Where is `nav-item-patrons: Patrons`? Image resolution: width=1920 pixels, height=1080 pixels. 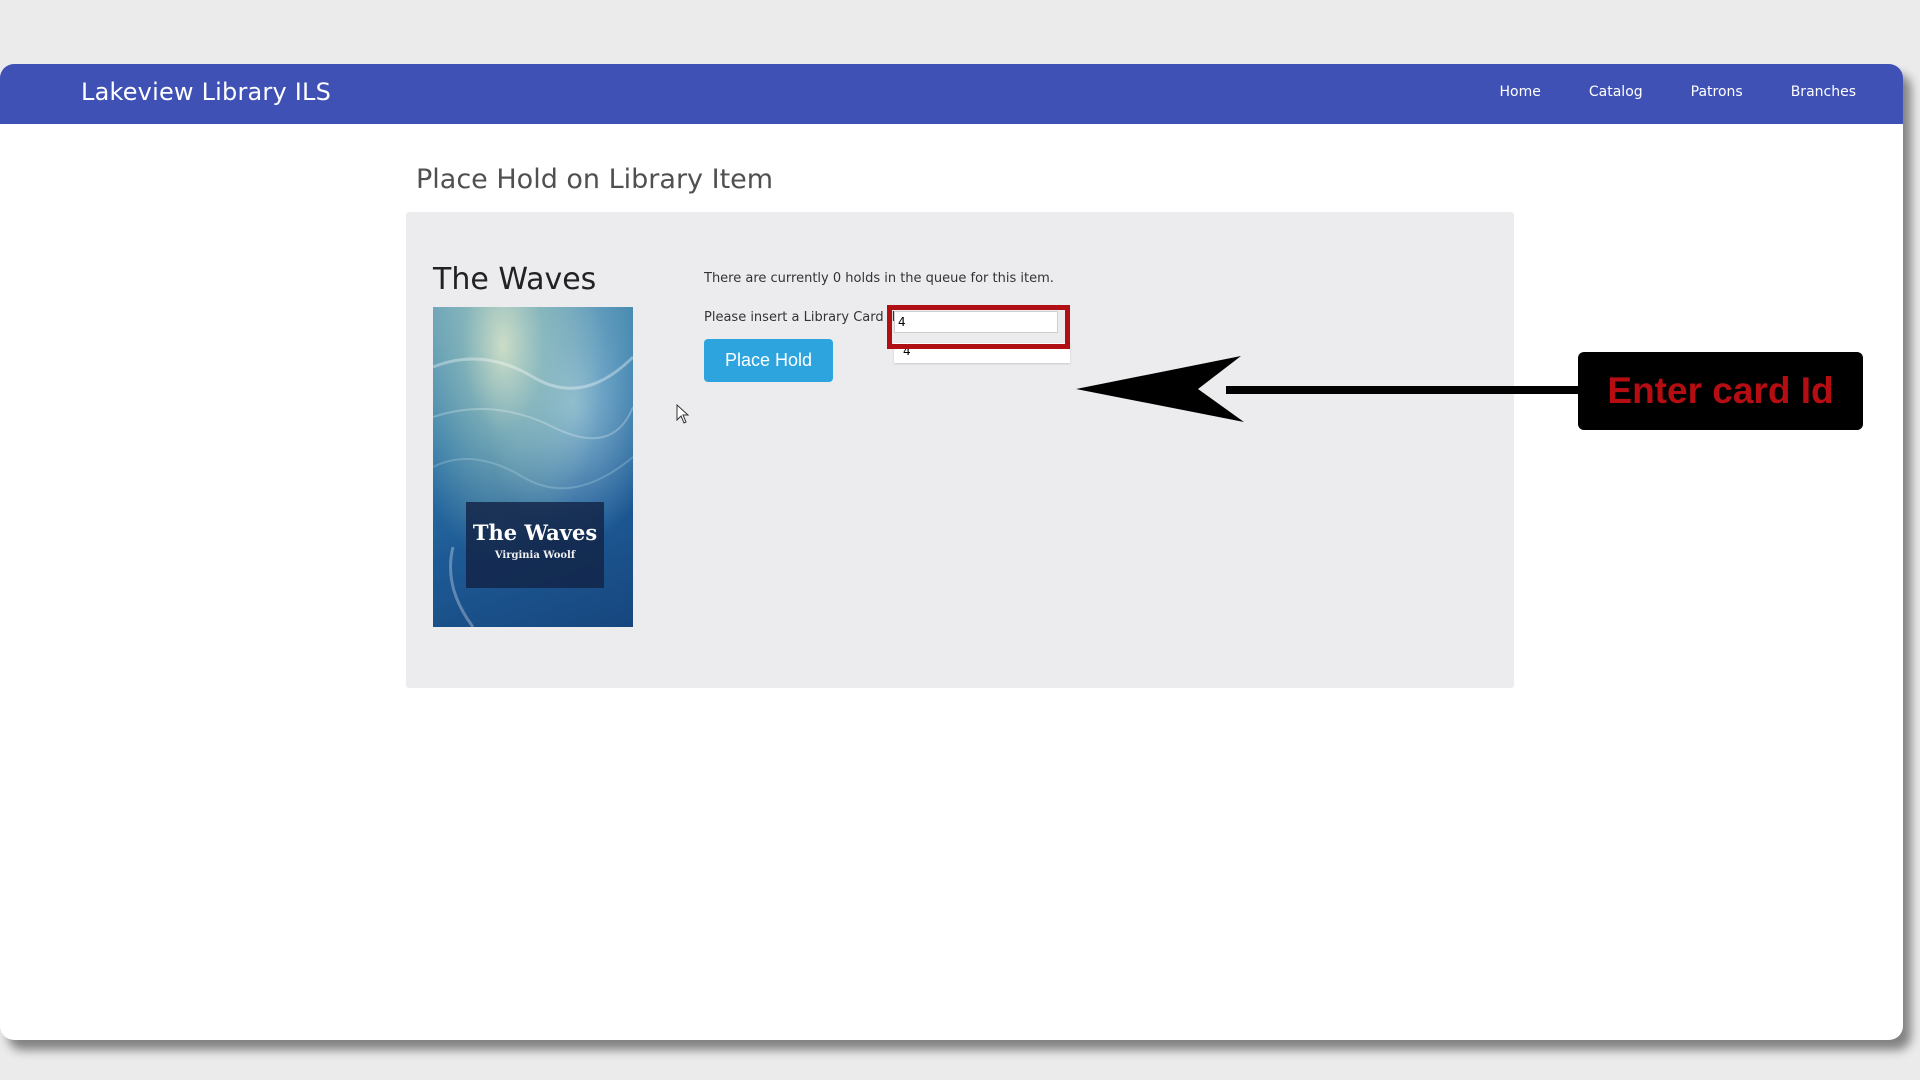 nav-item-patrons: Patrons is located at coordinates (1717, 92).